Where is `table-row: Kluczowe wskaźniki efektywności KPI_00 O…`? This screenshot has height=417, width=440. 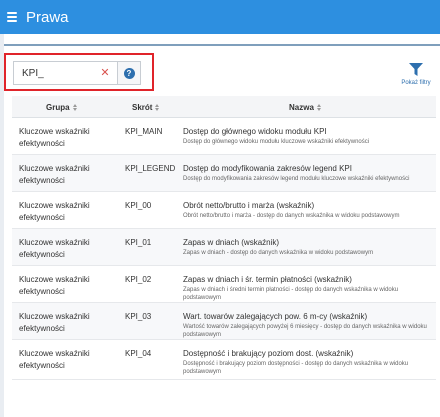 table-row: Kluczowe wskaźniki efektywności KPI_00 O… is located at coordinates (224, 210).